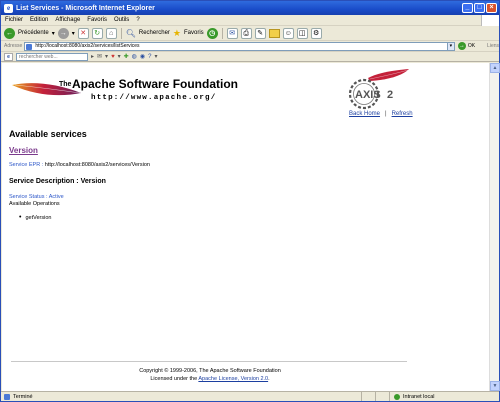 The width and height of the screenshot is (500, 402). Describe the element at coordinates (381, 114) in the screenshot. I see `header-links: Back Home | Refresh` at that location.